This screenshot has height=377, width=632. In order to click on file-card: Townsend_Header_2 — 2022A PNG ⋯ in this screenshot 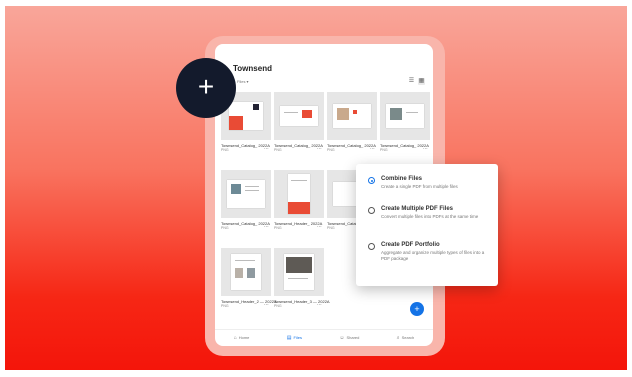, I will do `click(249, 278)`.